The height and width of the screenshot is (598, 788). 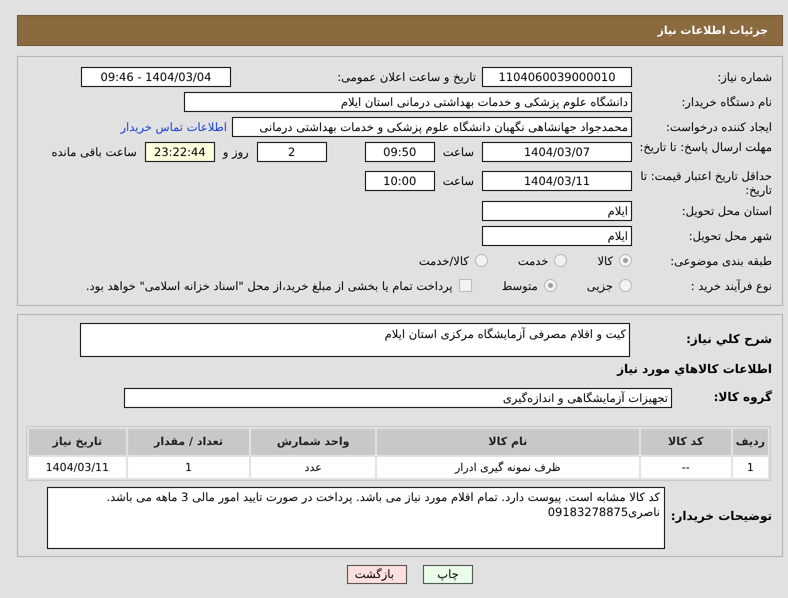 I want to click on back-button: بازگشت, so click(x=377, y=574).